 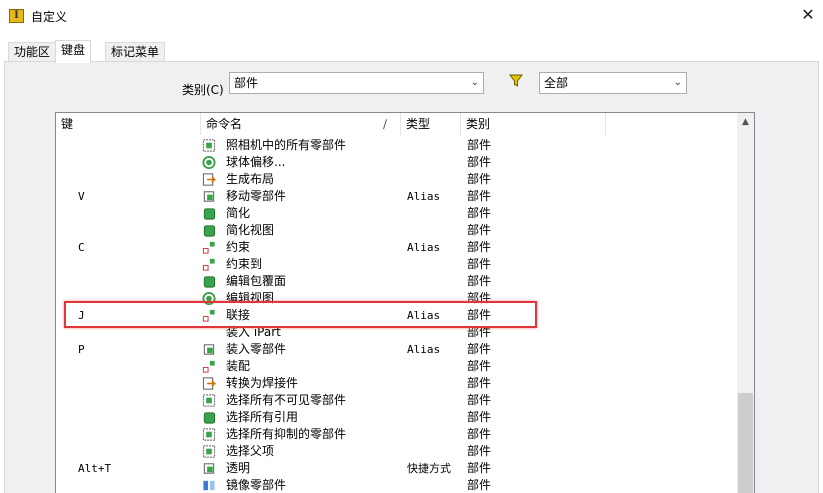 I want to click on select-parent-icon, so click(x=209, y=451).